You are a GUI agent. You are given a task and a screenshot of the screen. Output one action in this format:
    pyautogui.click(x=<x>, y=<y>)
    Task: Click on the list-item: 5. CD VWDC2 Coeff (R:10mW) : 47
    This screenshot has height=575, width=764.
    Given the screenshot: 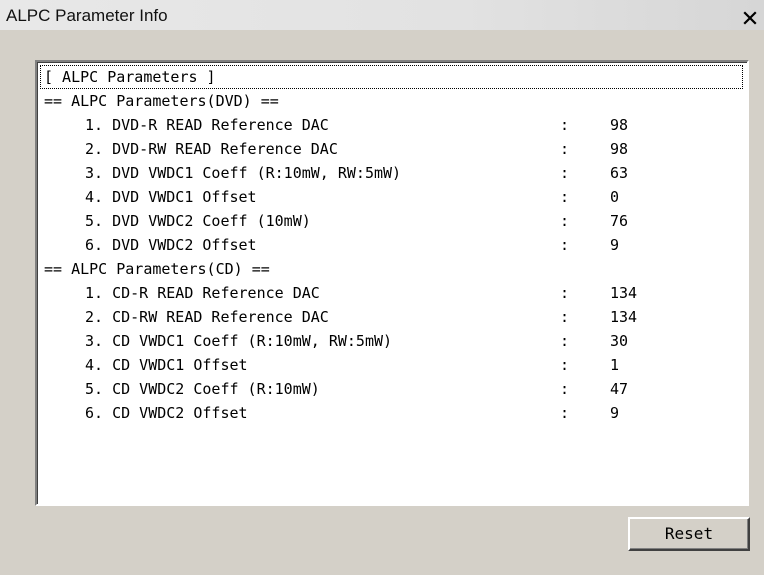 What is the action you would take?
    pyautogui.click(x=392, y=389)
    